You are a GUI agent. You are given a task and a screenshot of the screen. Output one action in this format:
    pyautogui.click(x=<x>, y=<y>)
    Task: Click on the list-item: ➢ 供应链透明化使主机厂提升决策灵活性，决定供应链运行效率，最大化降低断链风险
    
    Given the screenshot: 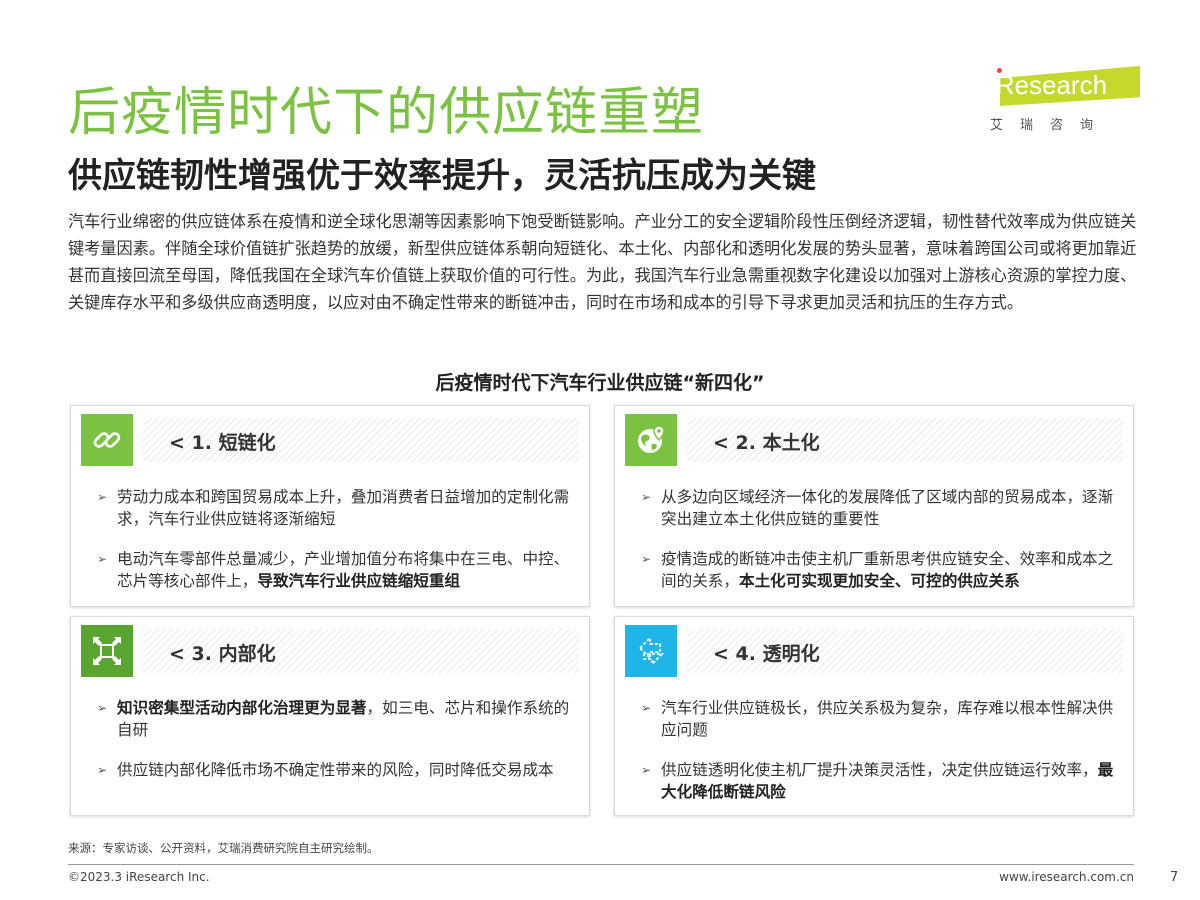 What is the action you would take?
    pyautogui.click(x=879, y=781)
    